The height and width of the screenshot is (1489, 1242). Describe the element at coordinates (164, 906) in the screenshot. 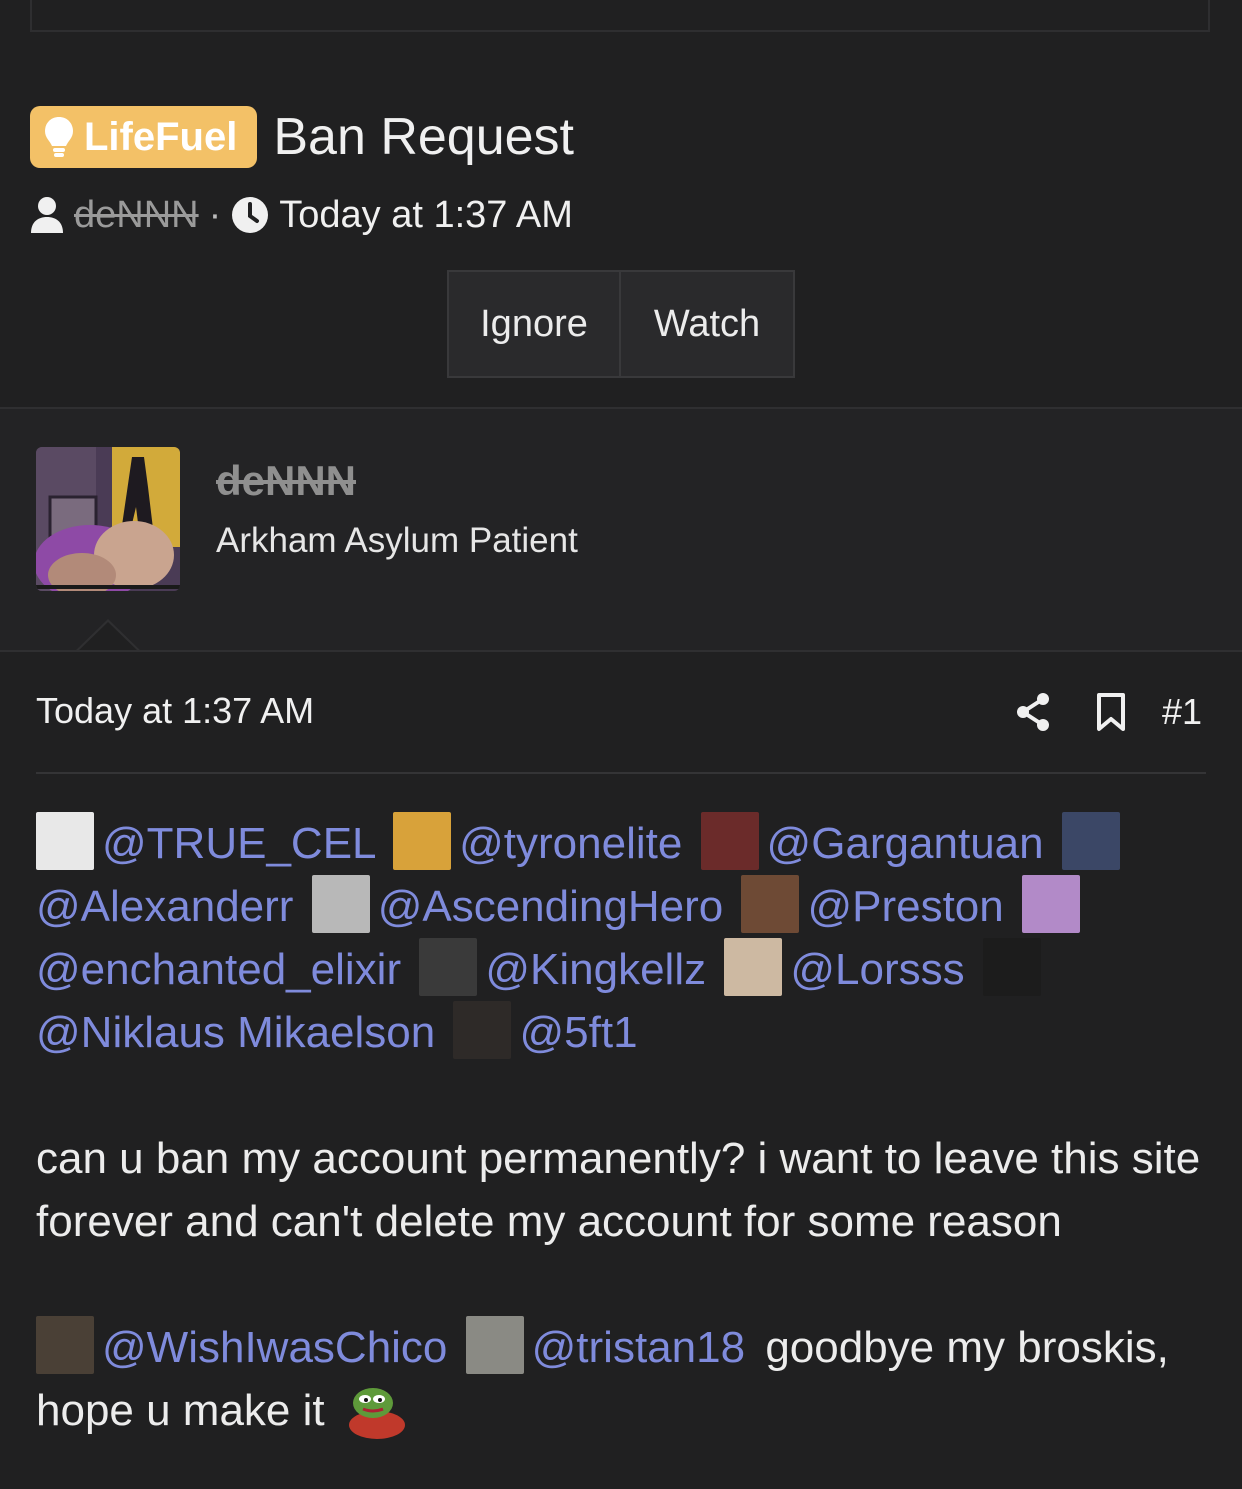

I see `mention-link: @Alexanderr` at that location.